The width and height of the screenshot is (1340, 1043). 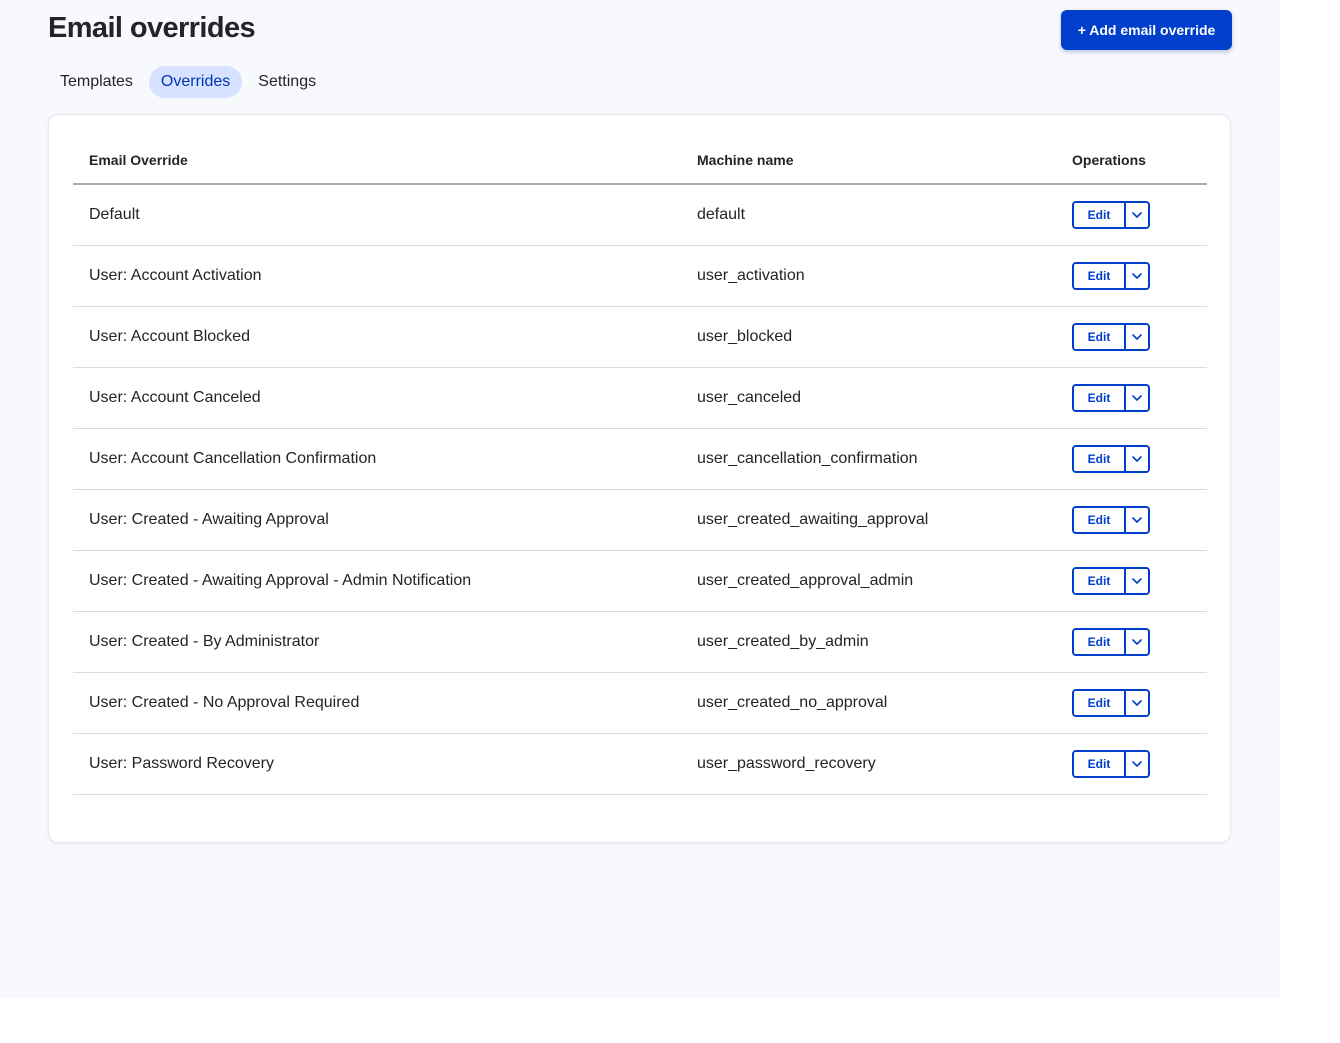 I want to click on table-row: Default default Edit, so click(x=640, y=215).